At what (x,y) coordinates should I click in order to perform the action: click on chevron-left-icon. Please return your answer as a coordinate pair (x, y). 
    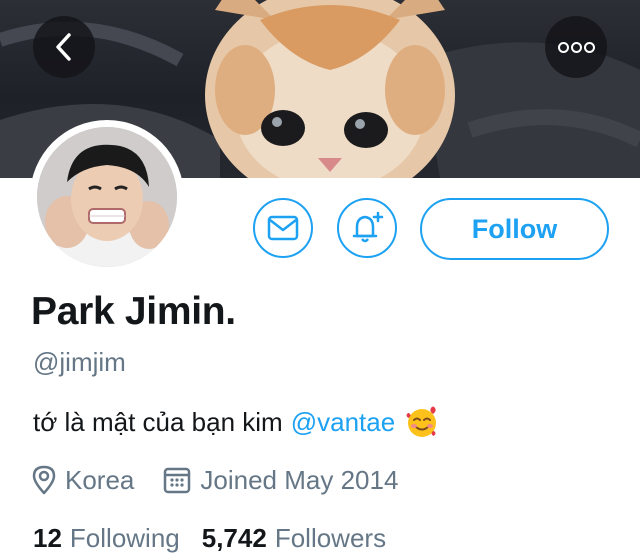
    Looking at the image, I should click on (63, 47).